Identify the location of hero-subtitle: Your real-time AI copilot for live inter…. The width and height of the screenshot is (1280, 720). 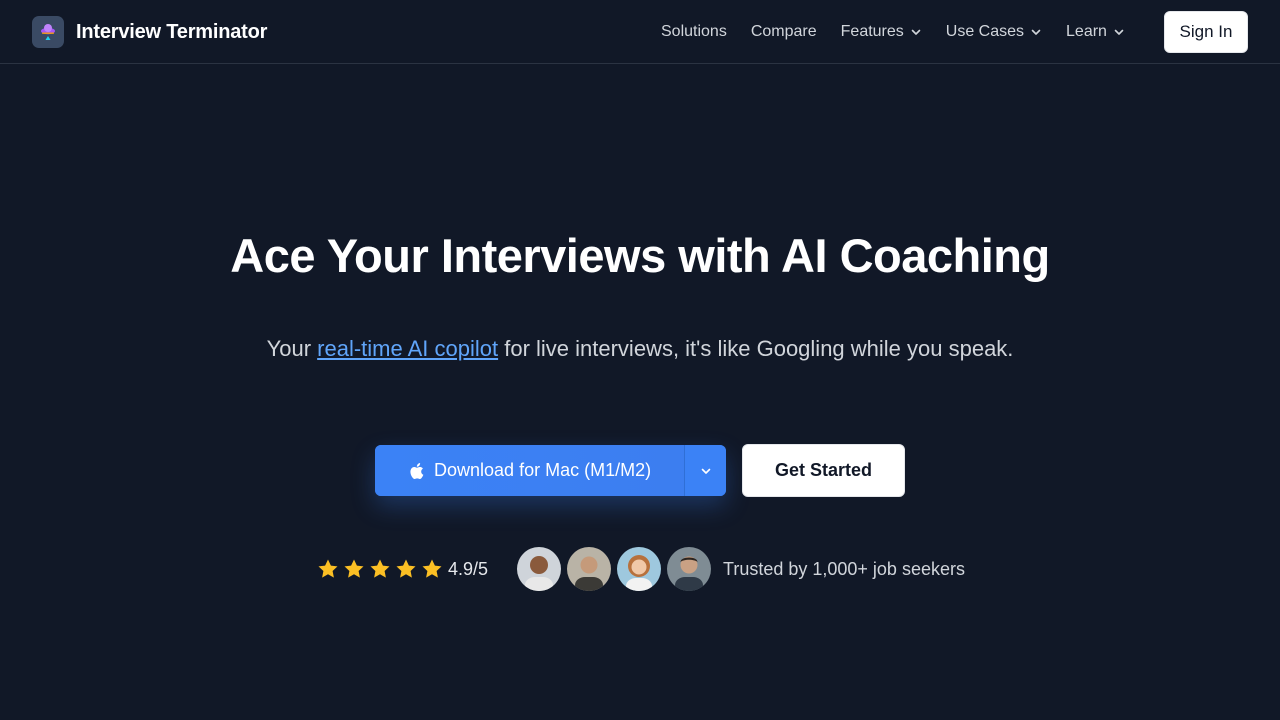
(640, 349).